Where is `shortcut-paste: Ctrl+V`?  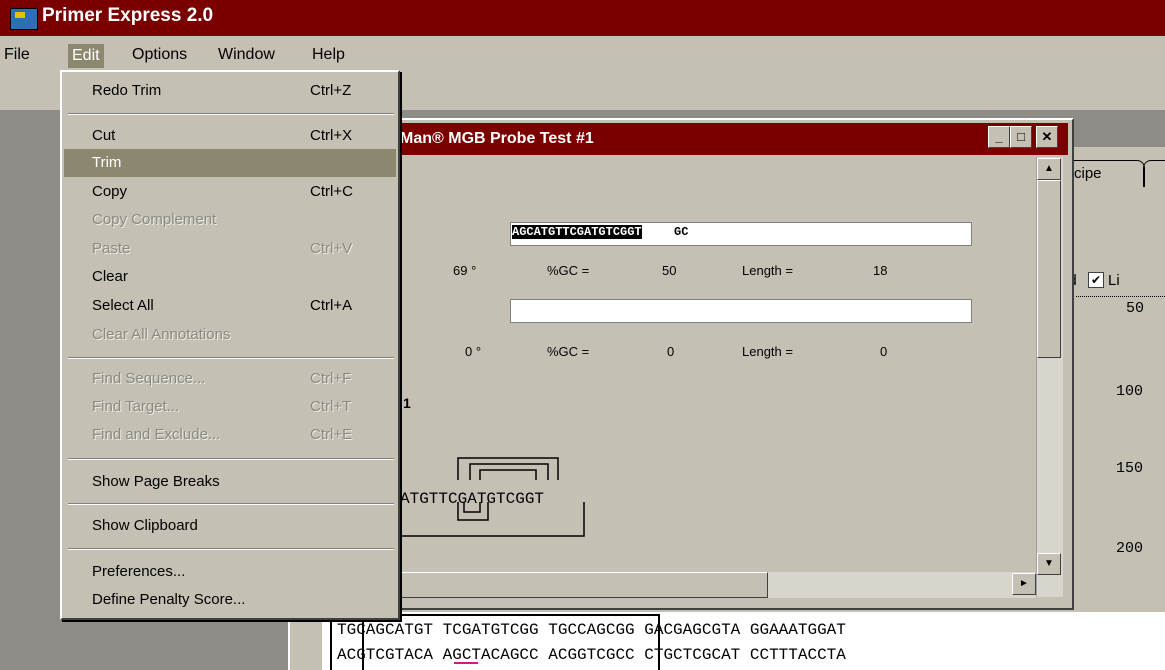
shortcut-paste: Ctrl+V is located at coordinates (331, 248).